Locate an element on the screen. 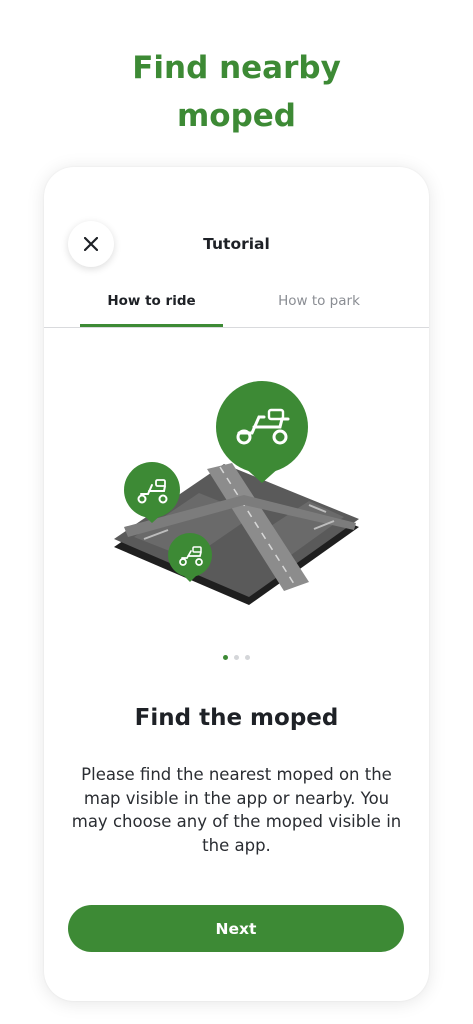 The image size is (473, 1024). headline: Find nearby moped is located at coordinates (236, 92).